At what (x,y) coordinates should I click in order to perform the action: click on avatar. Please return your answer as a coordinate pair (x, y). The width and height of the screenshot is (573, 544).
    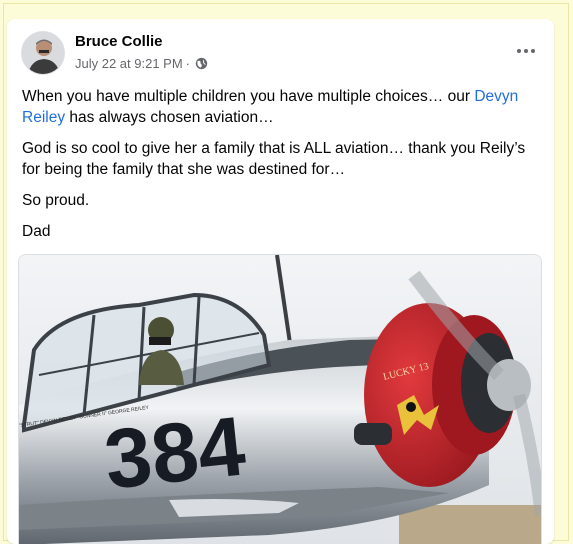
    Looking at the image, I should click on (43, 53).